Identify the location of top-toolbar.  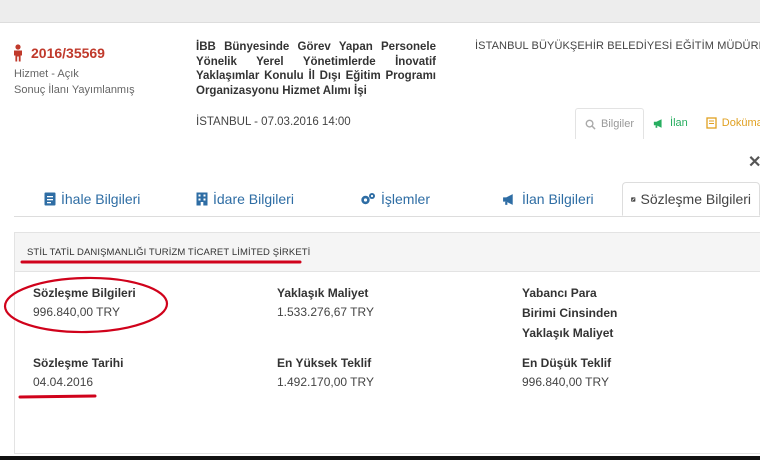
(380, 11).